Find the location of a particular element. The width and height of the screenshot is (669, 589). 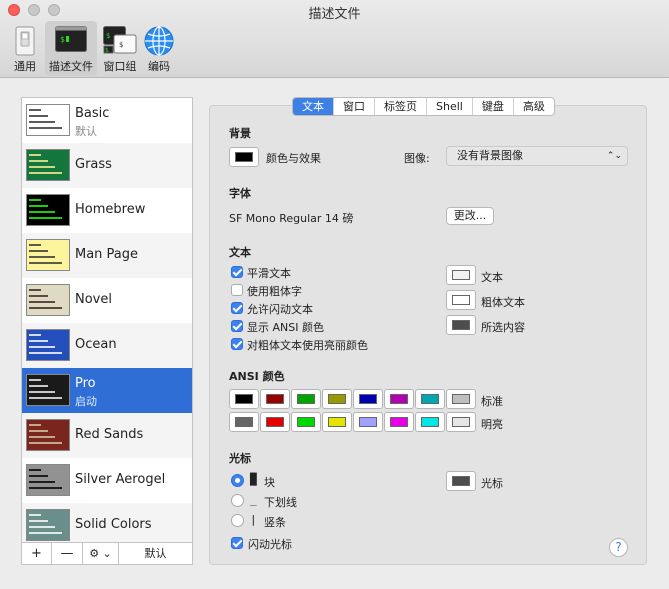

blink-cursor-checkbox is located at coordinates (237, 543).